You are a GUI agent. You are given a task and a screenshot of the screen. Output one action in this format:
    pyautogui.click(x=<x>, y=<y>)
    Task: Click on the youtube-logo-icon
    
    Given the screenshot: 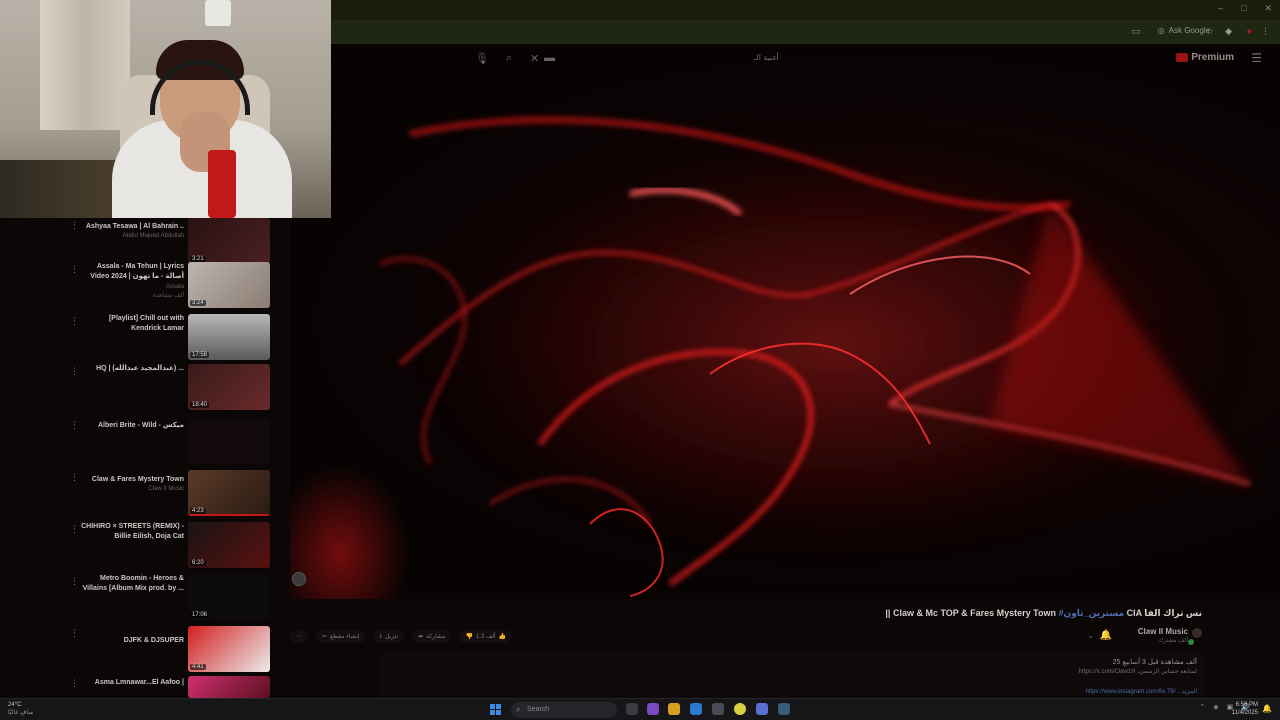 What is the action you would take?
    pyautogui.click(x=1182, y=57)
    